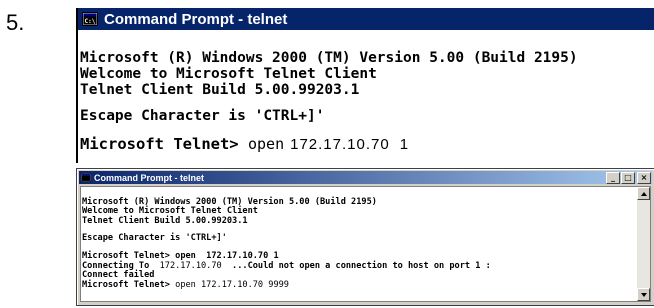 The image size is (654, 308). What do you see at coordinates (365, 177) in the screenshot?
I see `small-window-titlebar: Command Prompt - telnet _ □ ×` at bounding box center [365, 177].